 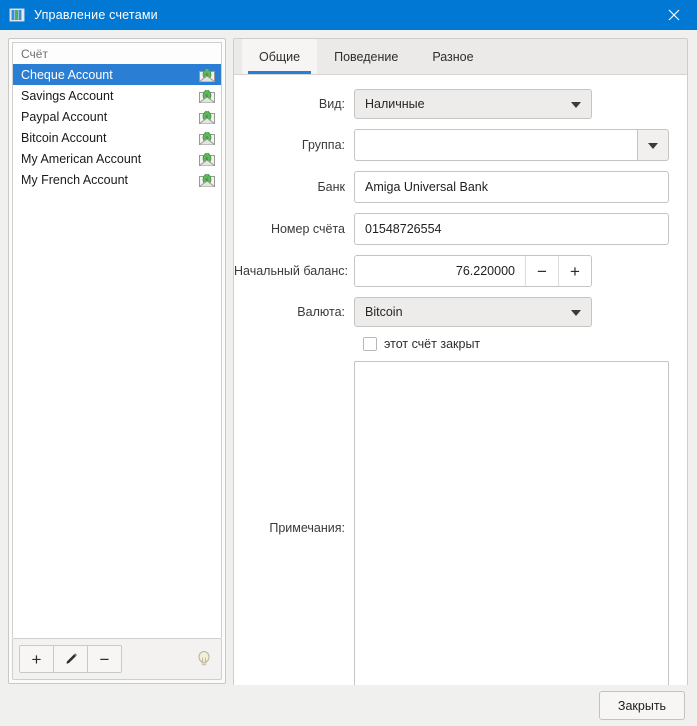 What do you see at coordinates (117, 137) in the screenshot?
I see `list-item: Bitcoin Account $` at bounding box center [117, 137].